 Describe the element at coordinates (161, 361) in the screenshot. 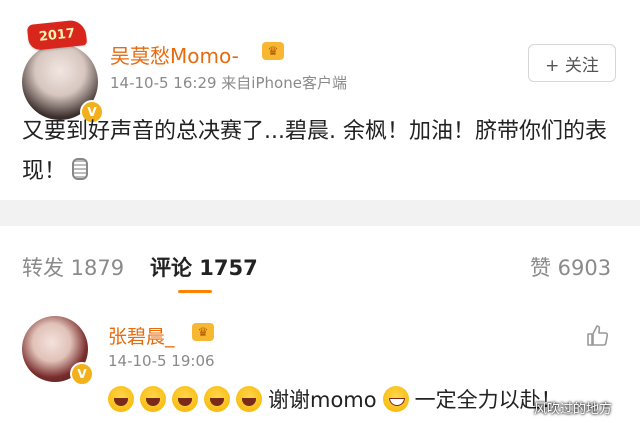

I see `comment-meta: 14-10-5 19:06` at that location.